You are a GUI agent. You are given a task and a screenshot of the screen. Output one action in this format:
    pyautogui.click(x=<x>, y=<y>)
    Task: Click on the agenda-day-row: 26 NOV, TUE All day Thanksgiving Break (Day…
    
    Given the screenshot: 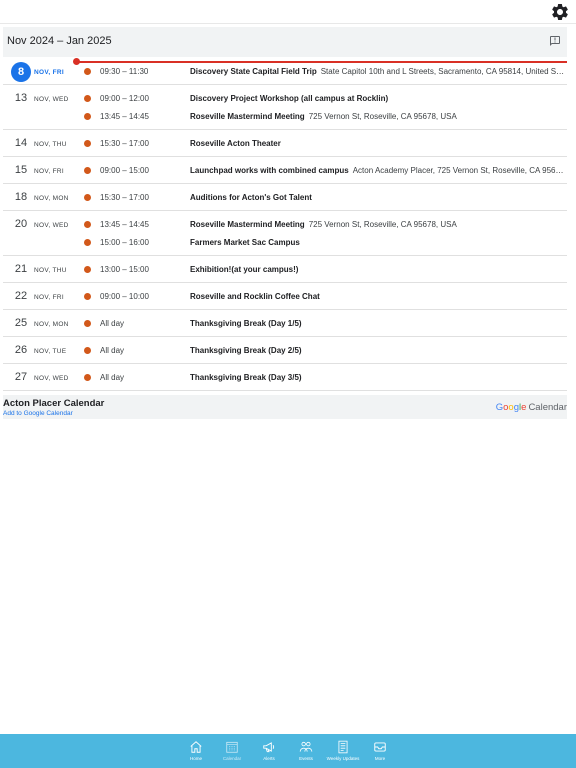 What is the action you would take?
    pyautogui.click(x=285, y=350)
    